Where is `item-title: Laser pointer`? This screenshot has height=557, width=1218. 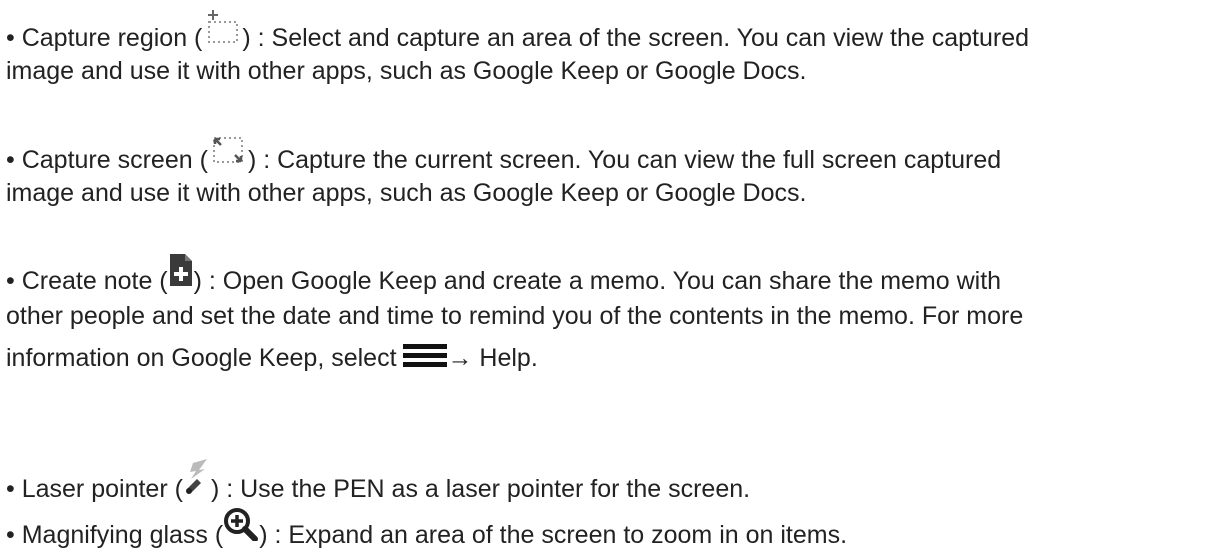
item-title: Laser pointer is located at coordinates (94, 489).